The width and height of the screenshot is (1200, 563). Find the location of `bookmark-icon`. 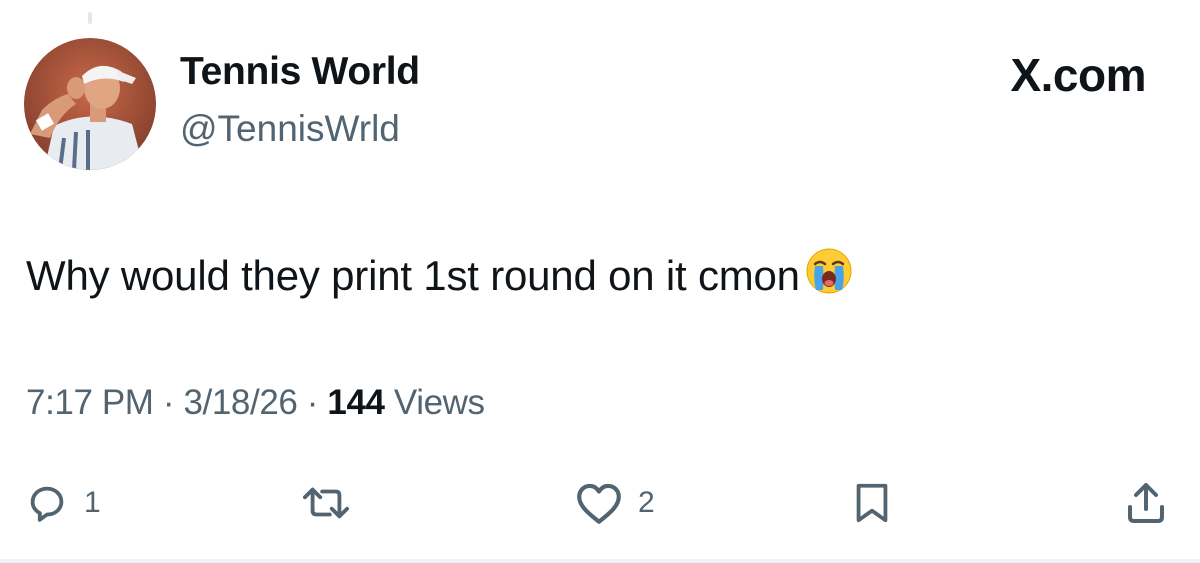

bookmark-icon is located at coordinates (872, 503).